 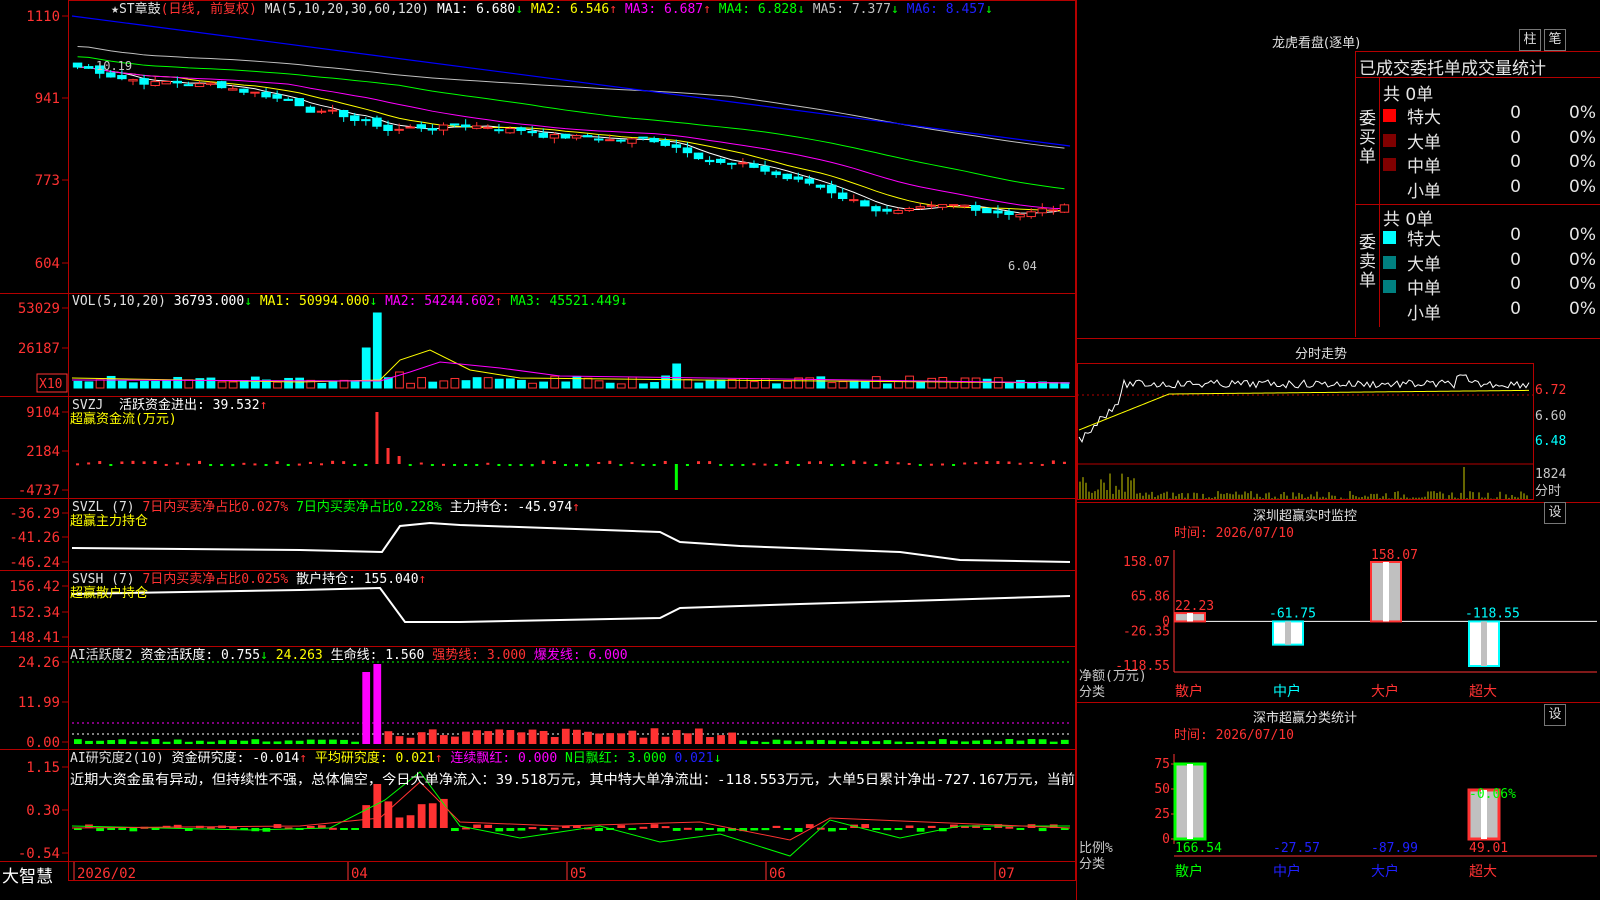 What do you see at coordinates (123, 419) in the screenshot?
I see `svzj-sub: 超赢资金流(万元)` at bounding box center [123, 419].